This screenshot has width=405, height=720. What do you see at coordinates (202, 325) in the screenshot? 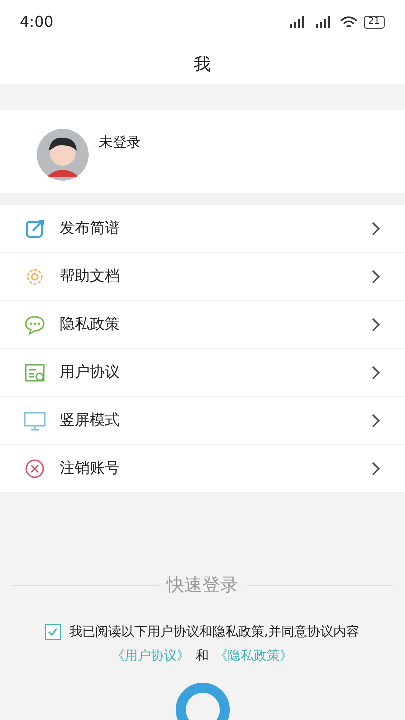
I see `menu-item: 隐私政策` at bounding box center [202, 325].